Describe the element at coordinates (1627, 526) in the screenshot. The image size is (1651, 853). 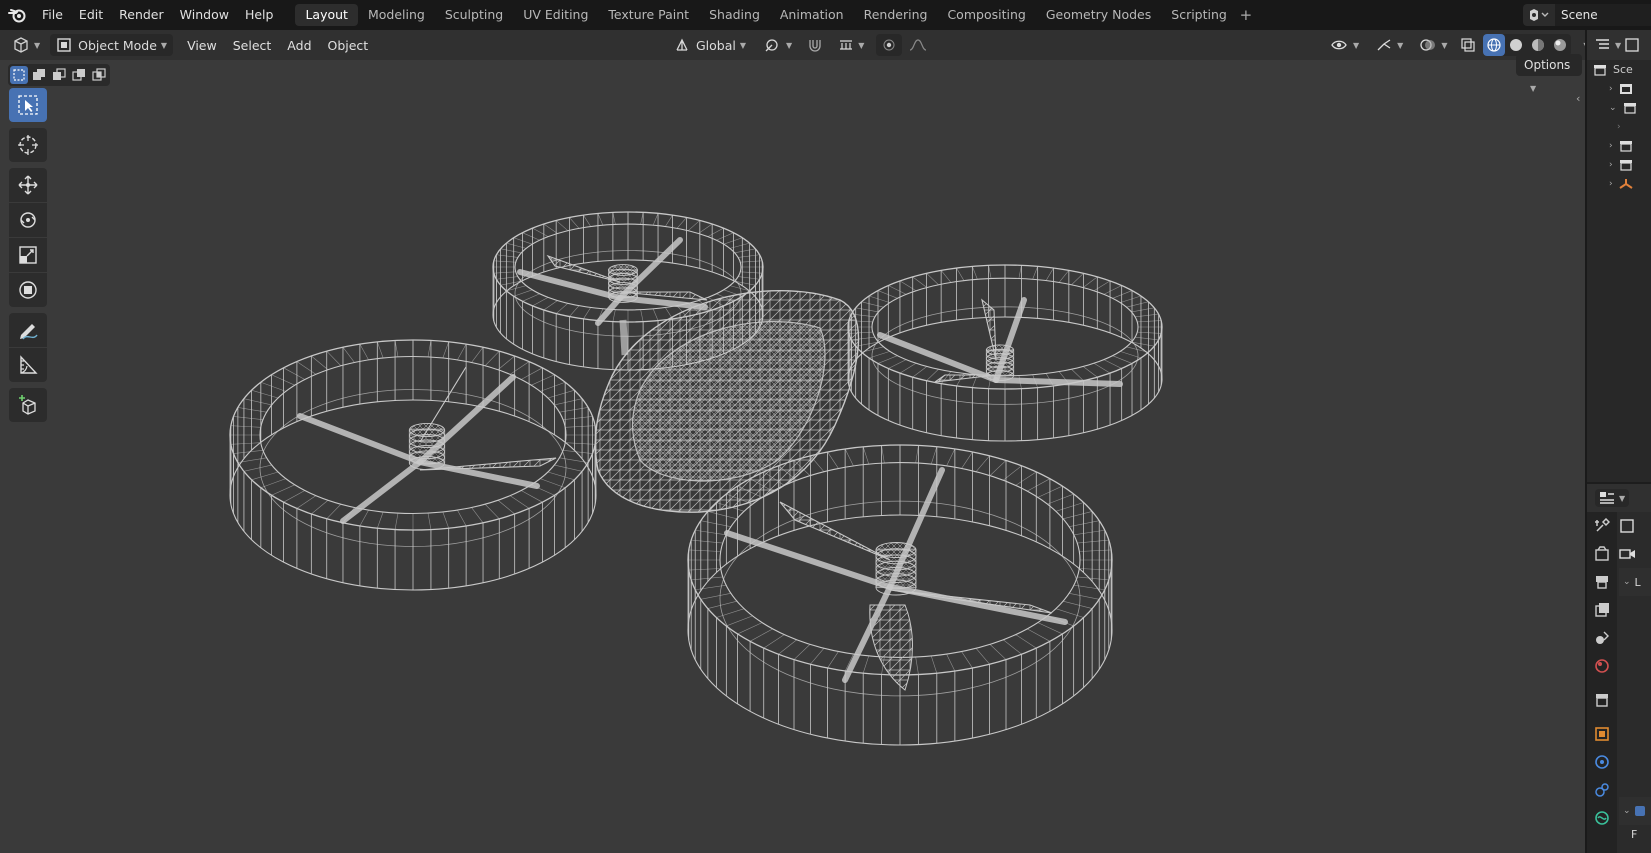
I see `object-box-icon` at that location.